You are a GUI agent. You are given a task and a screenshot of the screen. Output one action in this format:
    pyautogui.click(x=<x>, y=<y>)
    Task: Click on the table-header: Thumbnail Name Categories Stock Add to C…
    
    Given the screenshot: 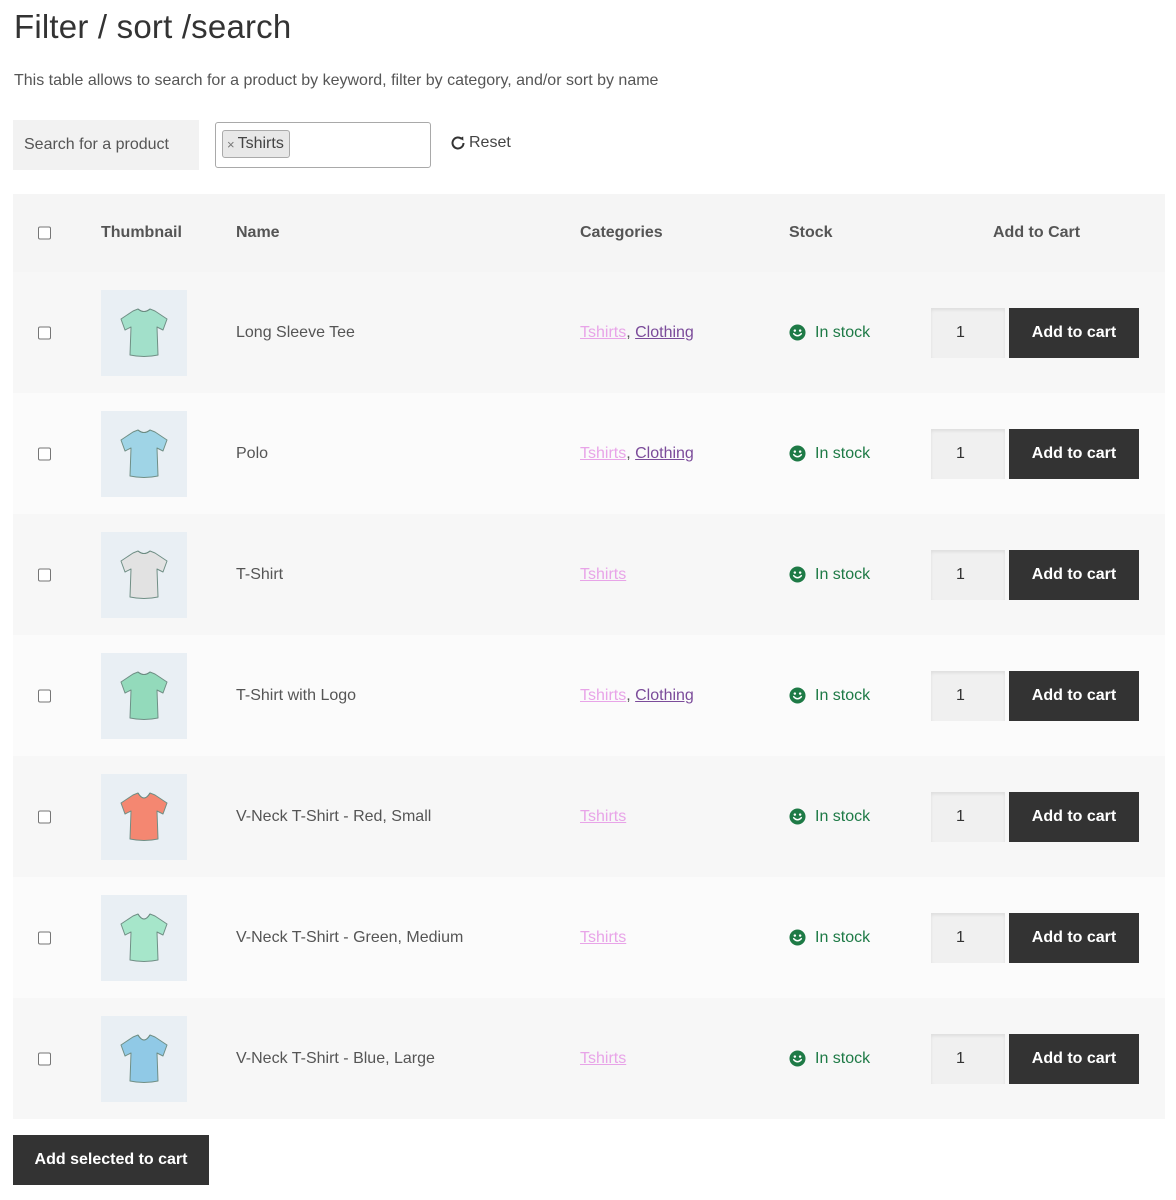 What is the action you would take?
    pyautogui.click(x=589, y=233)
    